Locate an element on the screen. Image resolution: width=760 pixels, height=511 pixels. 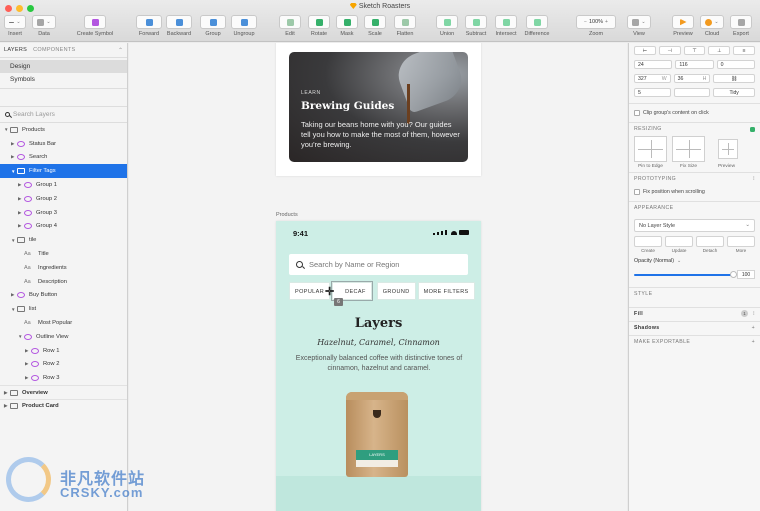
toolbar-group: Group is located at coordinates (213, 26).